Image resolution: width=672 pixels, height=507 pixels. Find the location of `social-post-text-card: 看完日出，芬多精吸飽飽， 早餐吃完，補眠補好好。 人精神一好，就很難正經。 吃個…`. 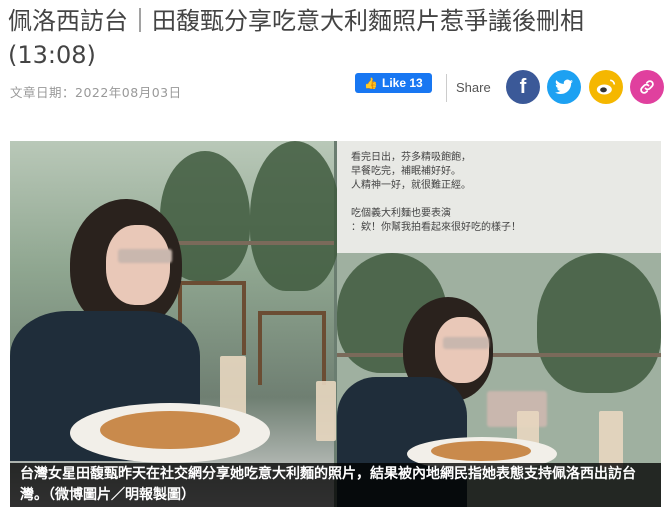

social-post-text-card: 看完日出，芬多精吸飽飽， 早餐吃完，補眠補好好。 人精神一好，就很難正經。 吃個… is located at coordinates (499, 197).